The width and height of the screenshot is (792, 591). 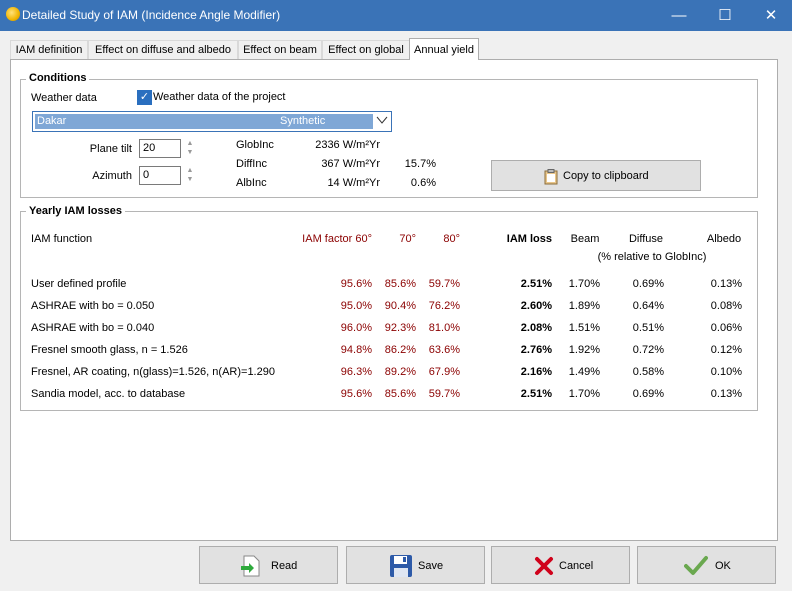 I want to click on cell-diffuse: 0.72%, so click(x=648, y=350).